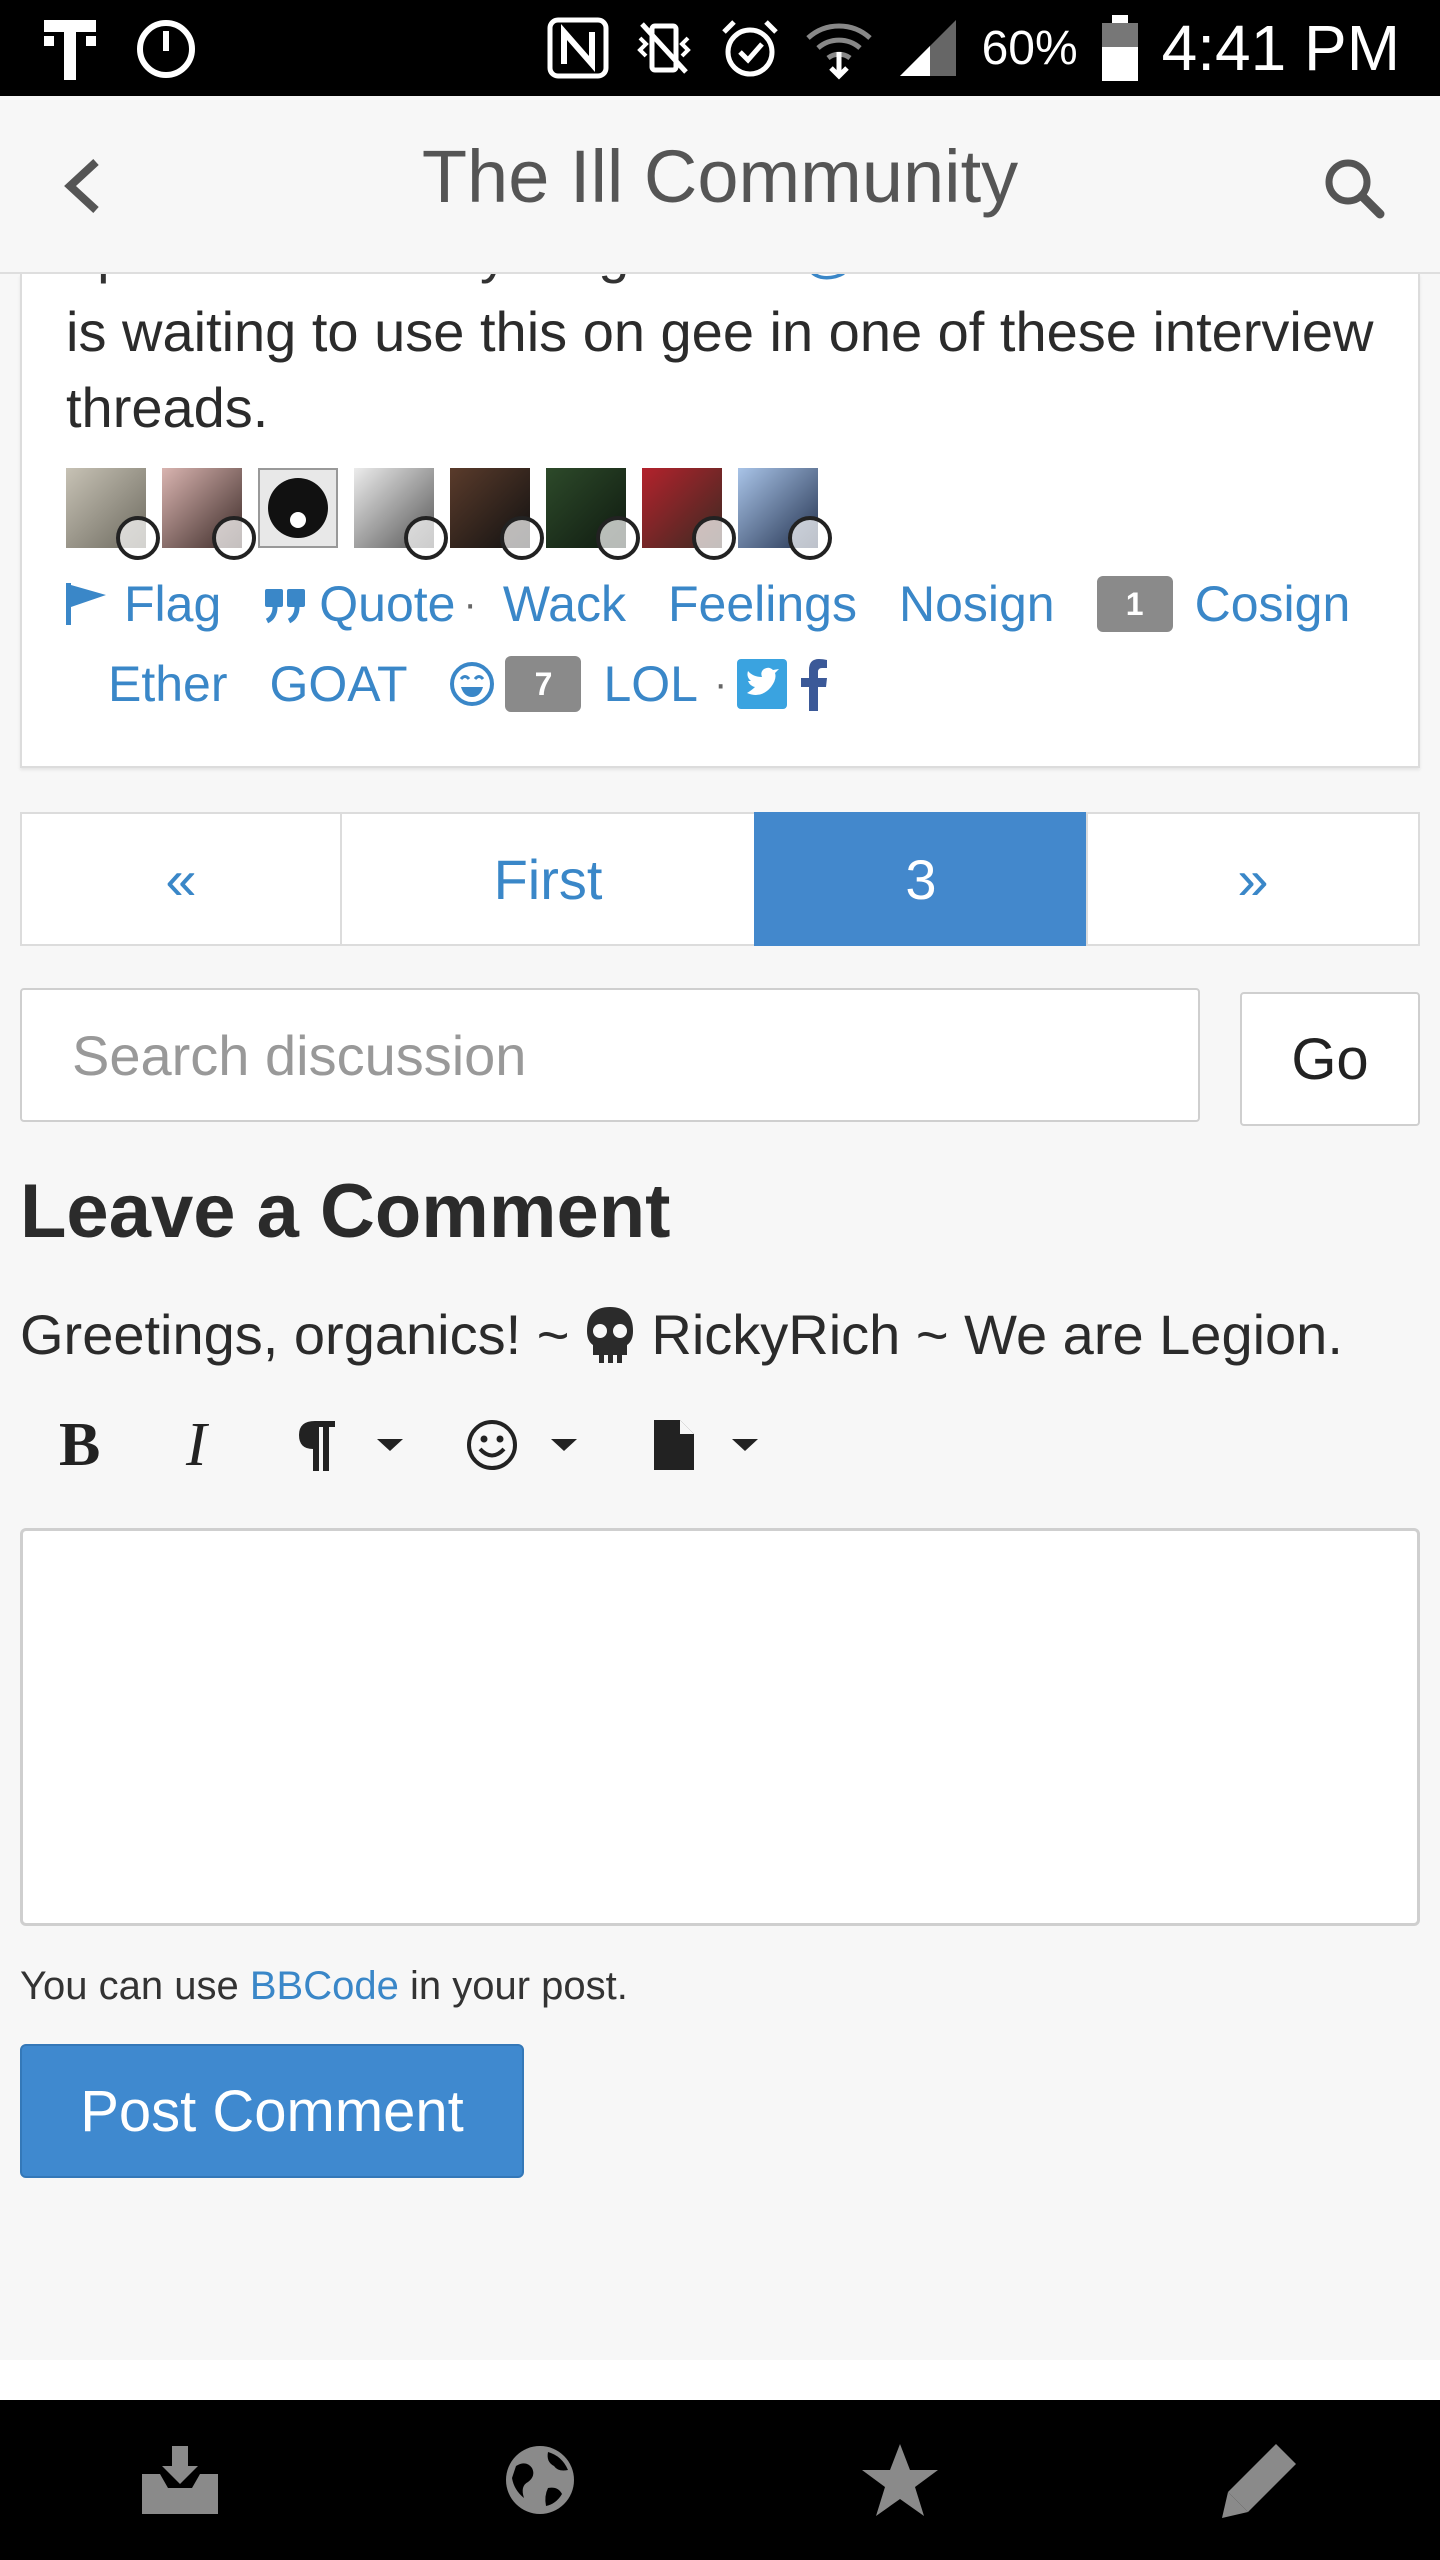 The width and height of the screenshot is (1440, 2560). I want to click on post-comment-button: Post Comment, so click(272, 2111).